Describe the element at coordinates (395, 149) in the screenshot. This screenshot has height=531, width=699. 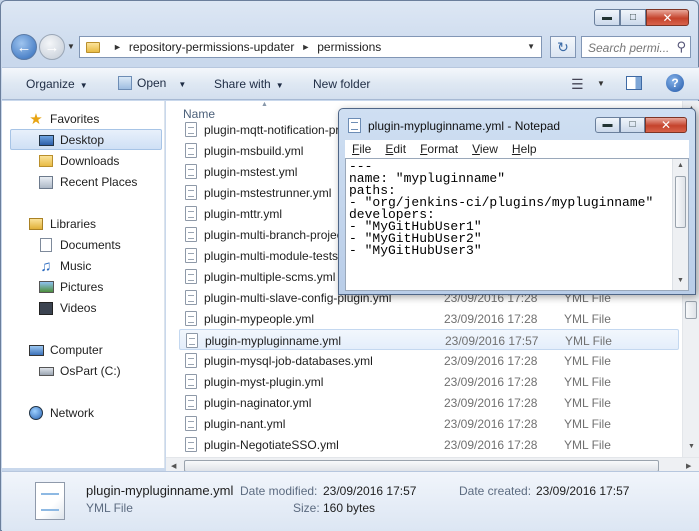
I see `menu-edit: Edit` at that location.